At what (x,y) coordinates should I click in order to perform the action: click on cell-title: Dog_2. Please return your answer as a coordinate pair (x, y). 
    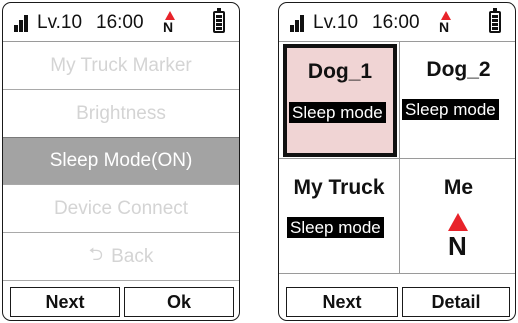
    Looking at the image, I should click on (458, 69).